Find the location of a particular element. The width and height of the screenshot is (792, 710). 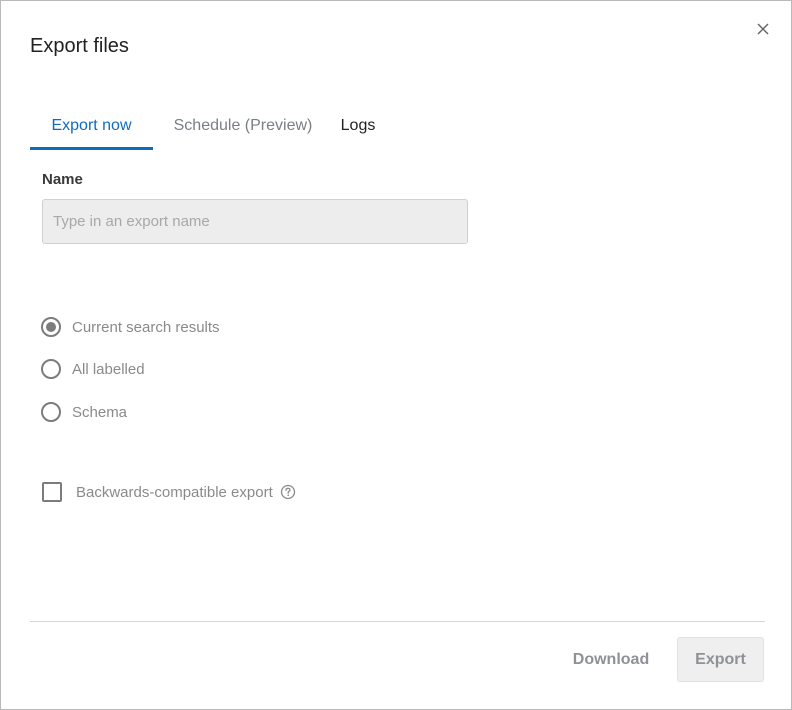

export-button: Export is located at coordinates (720, 659).